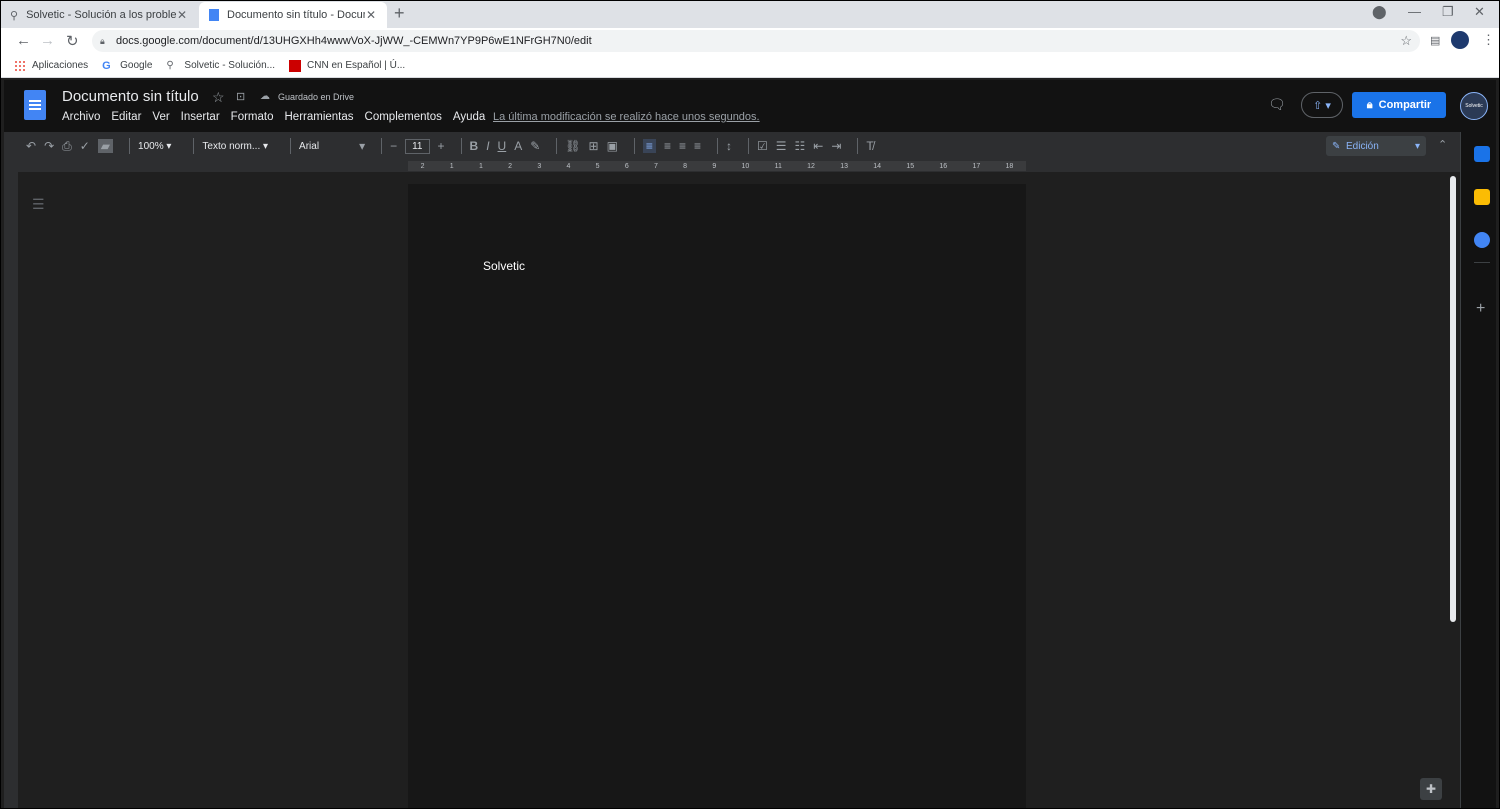 The image size is (1500, 809). Describe the element at coordinates (403, 117) in the screenshot. I see `menu-complementos: Complementos` at that location.